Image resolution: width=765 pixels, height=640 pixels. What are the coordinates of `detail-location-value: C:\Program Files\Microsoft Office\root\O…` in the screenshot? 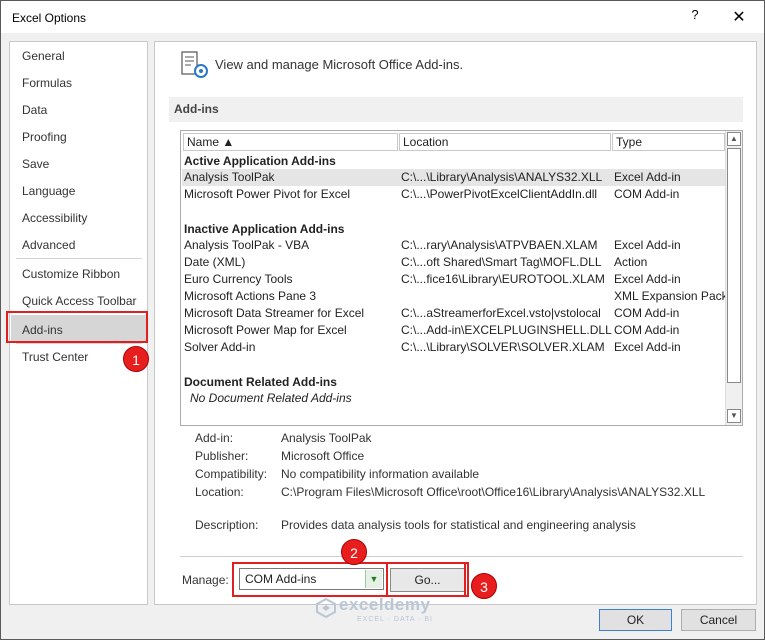 It's located at (493, 492).